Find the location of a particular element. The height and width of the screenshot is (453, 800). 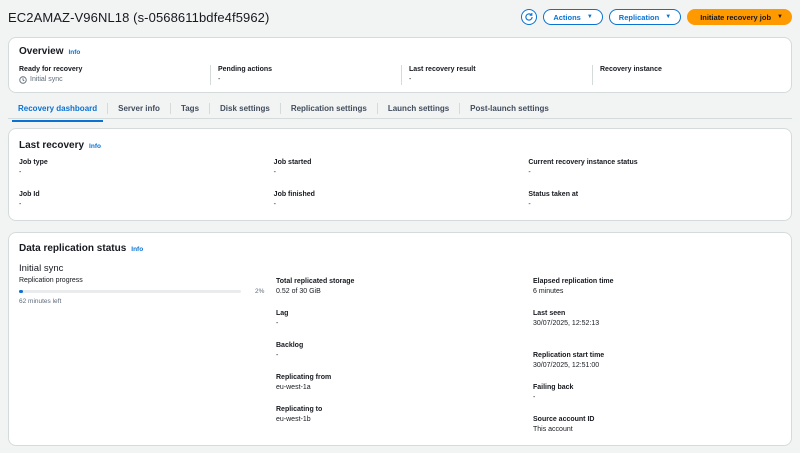

last-recovery-info-link: Info is located at coordinates (95, 146).